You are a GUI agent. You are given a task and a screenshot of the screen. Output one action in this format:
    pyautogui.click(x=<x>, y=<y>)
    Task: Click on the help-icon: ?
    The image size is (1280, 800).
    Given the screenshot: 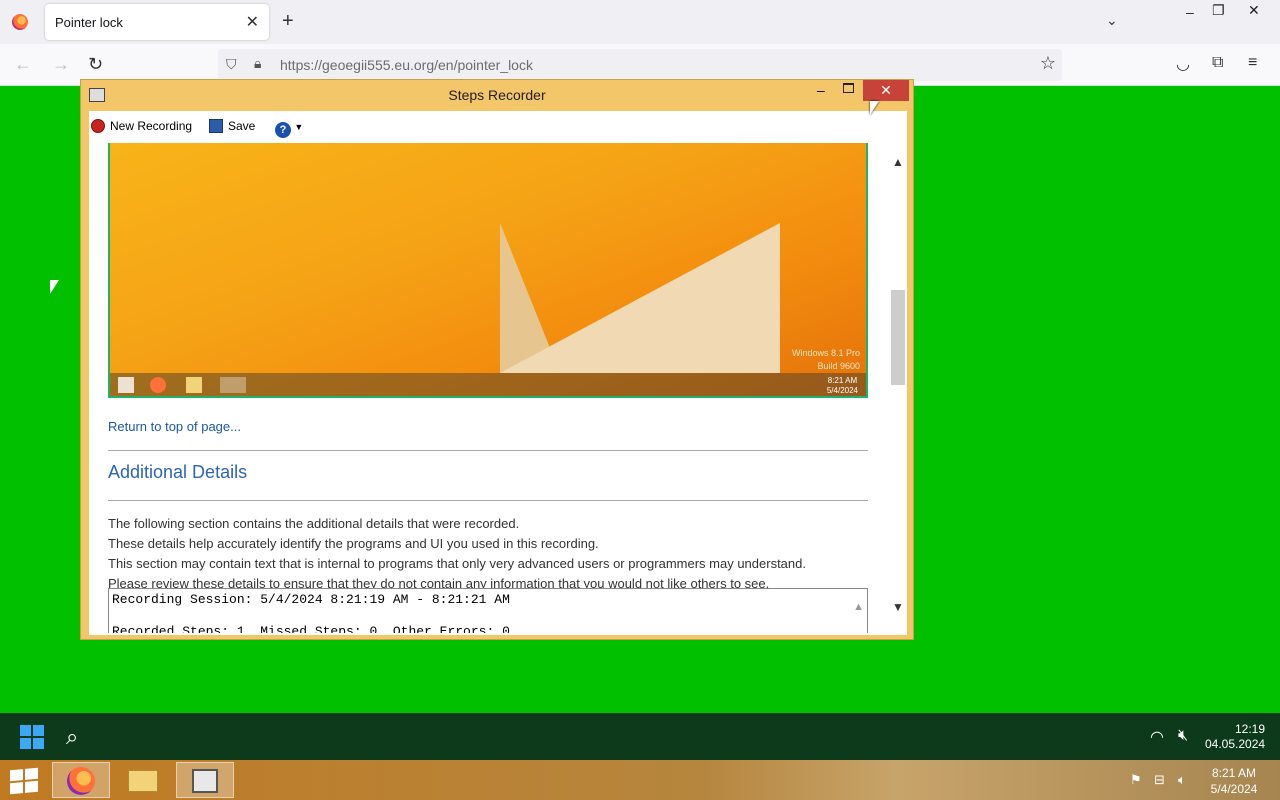 What is the action you would take?
    pyautogui.click(x=283, y=130)
    